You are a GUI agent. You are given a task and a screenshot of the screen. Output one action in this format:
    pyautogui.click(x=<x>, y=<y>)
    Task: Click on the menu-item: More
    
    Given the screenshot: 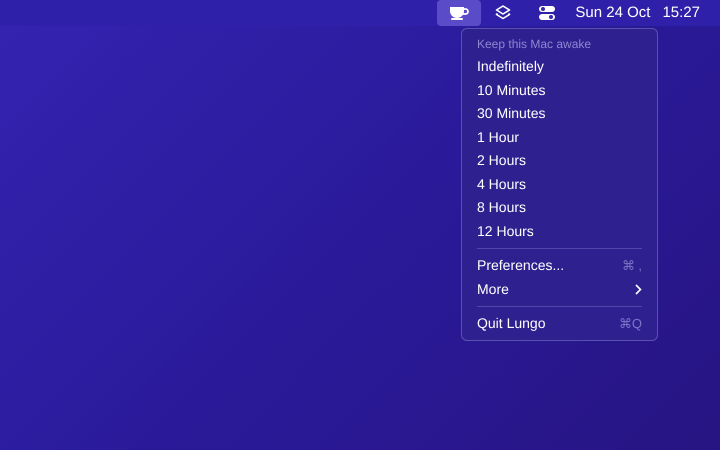 What is the action you would take?
    pyautogui.click(x=559, y=289)
    